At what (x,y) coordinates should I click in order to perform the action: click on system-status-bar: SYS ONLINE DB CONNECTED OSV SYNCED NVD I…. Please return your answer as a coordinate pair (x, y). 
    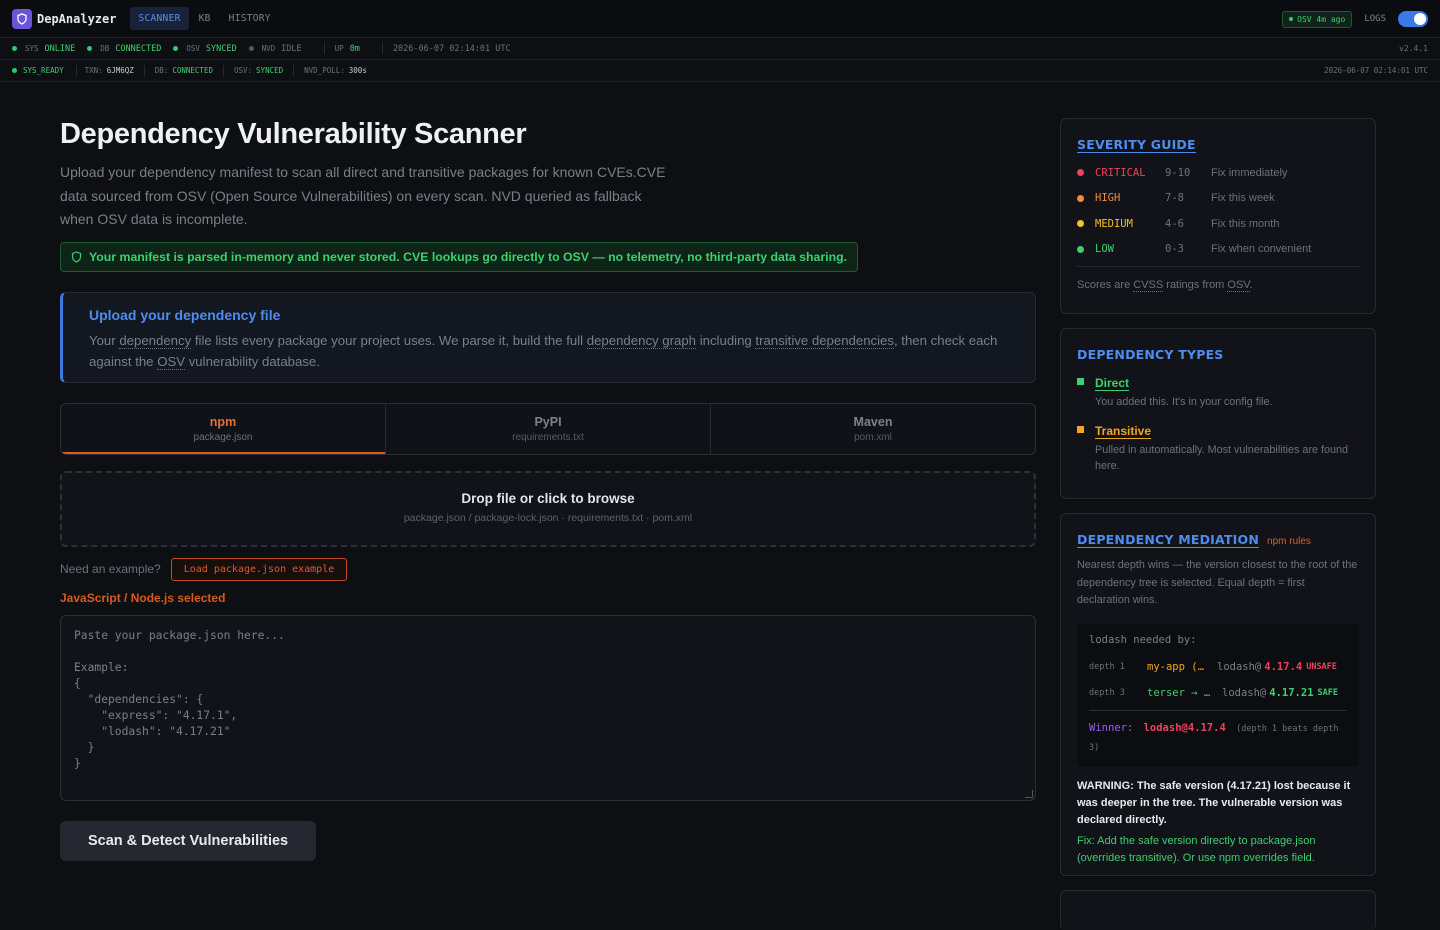
    Looking at the image, I should click on (720, 49).